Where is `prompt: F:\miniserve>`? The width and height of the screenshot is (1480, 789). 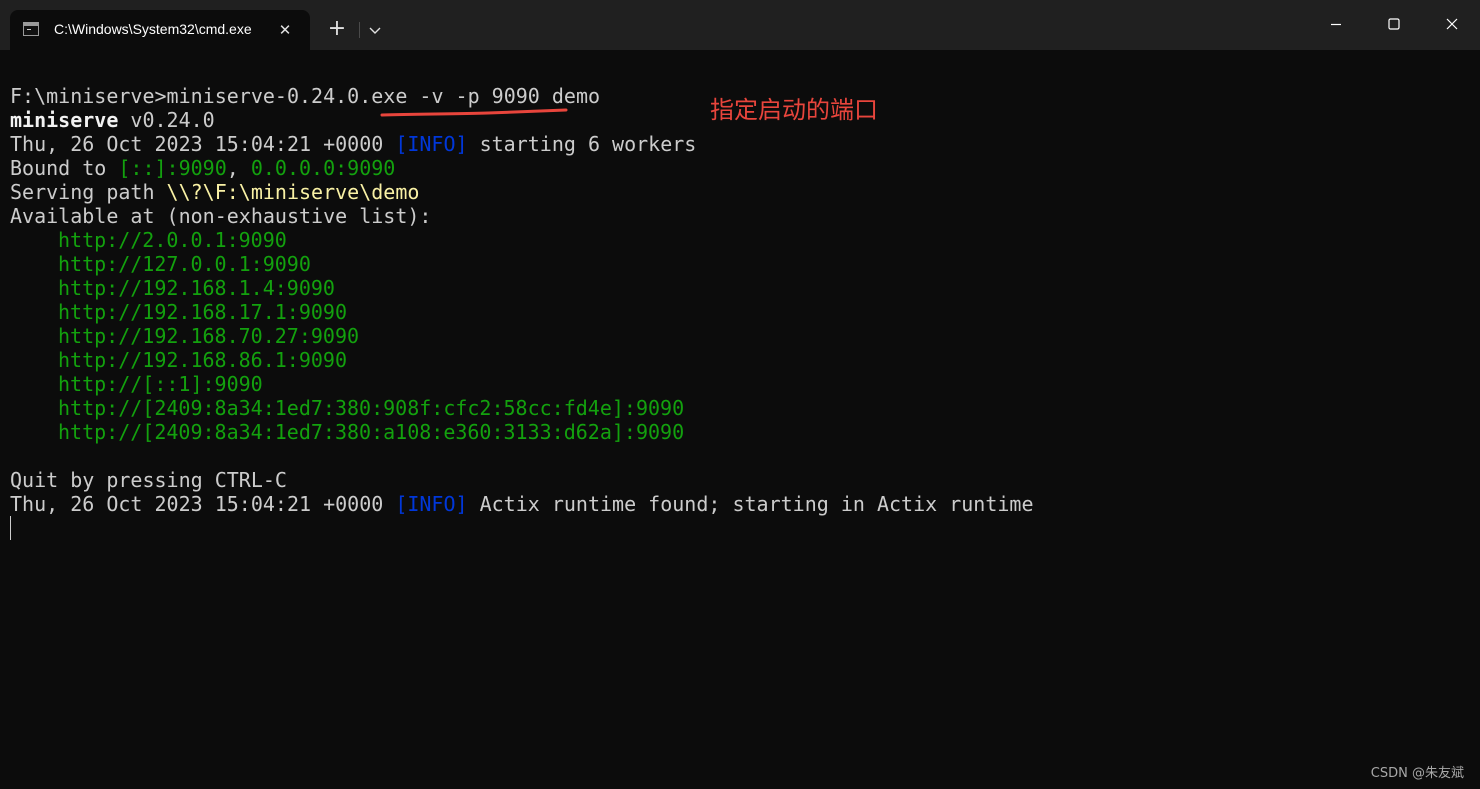
prompt: F:\miniserve> is located at coordinates (88, 96).